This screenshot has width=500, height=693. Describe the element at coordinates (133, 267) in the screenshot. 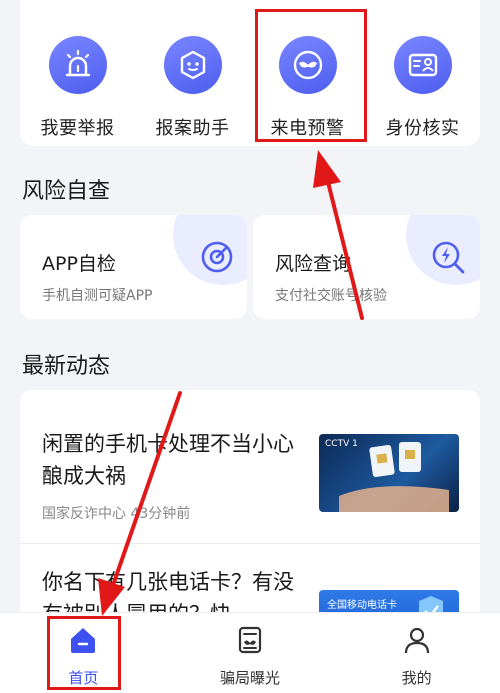

I see `risk-card-app-check: APP自检 手机自测可疑APP` at that location.